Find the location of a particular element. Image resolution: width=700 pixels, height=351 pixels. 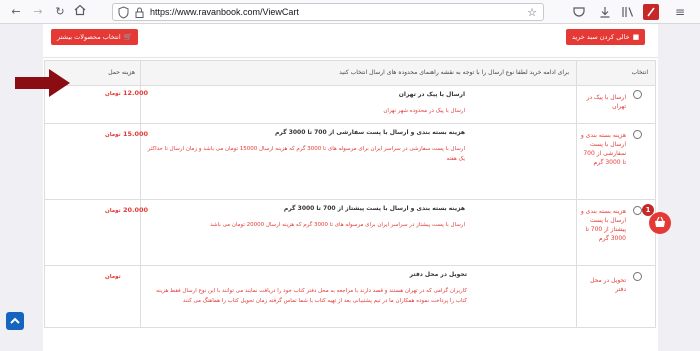

empty-cart-label: خالی کردن سبد خرید is located at coordinates (601, 37).